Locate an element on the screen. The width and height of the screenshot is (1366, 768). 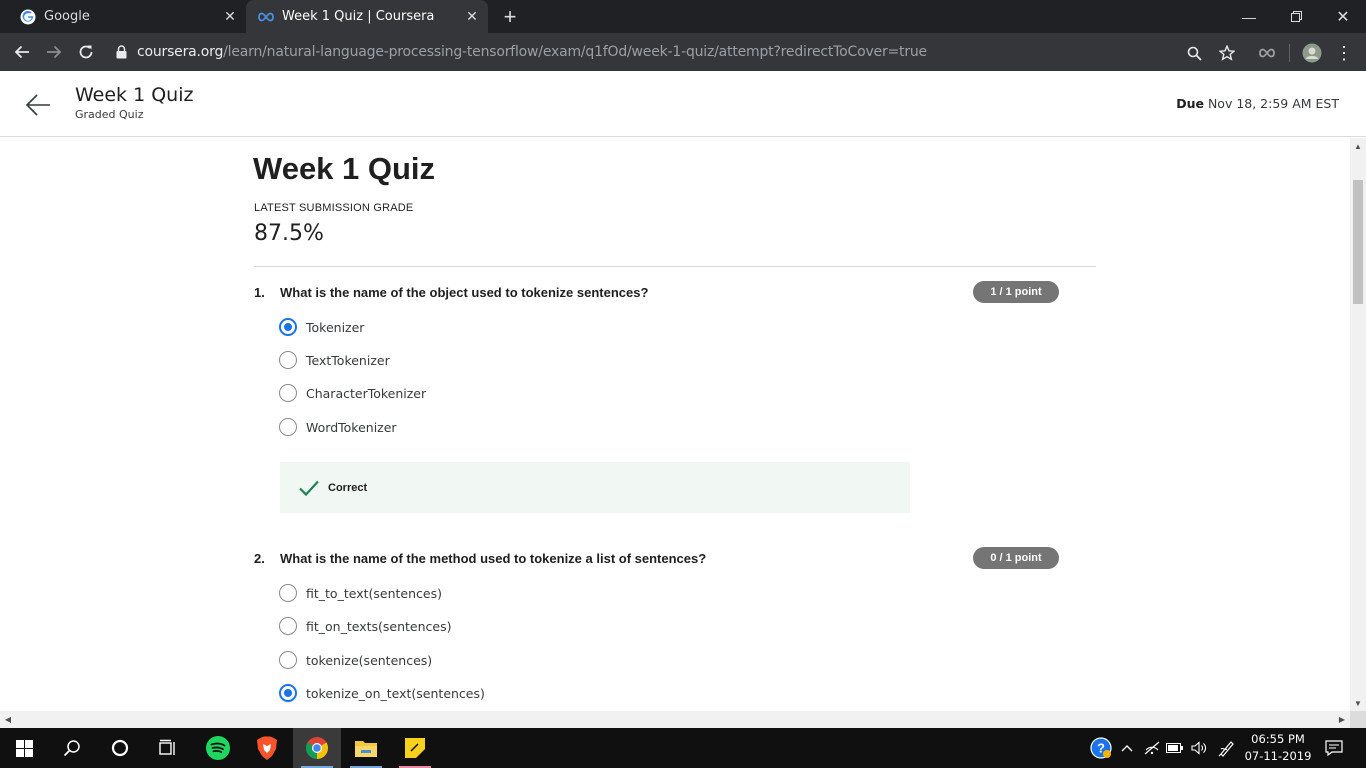
page-title: Week 1 Quiz is located at coordinates (344, 168).